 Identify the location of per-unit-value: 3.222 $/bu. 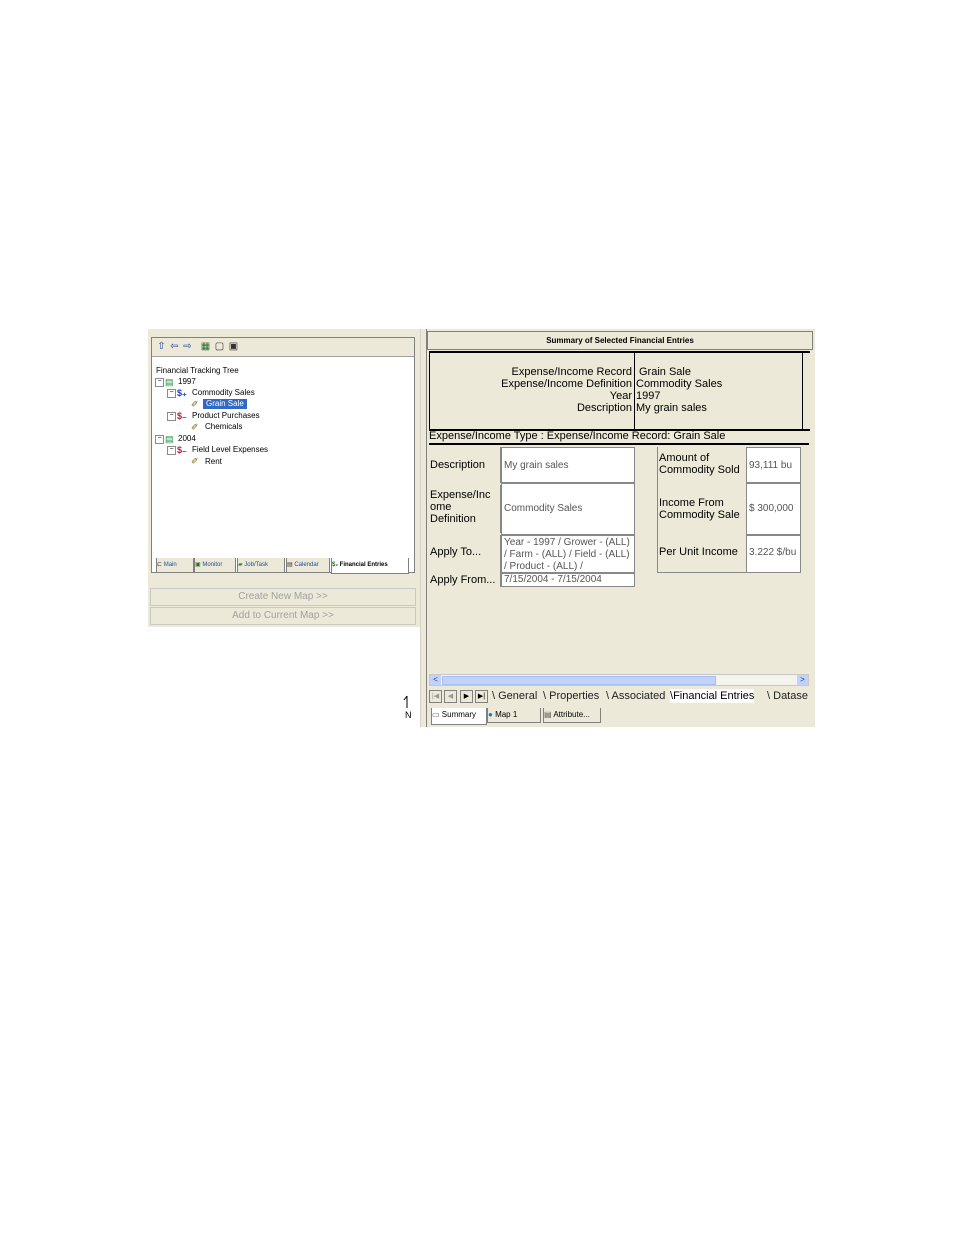
(773, 554).